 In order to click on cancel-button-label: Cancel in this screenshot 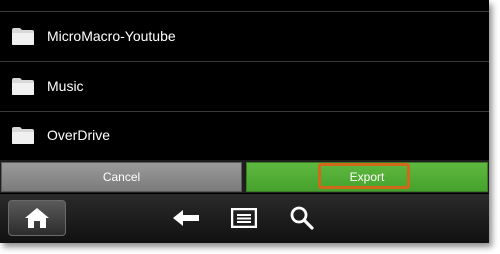, I will do `click(121, 177)`.